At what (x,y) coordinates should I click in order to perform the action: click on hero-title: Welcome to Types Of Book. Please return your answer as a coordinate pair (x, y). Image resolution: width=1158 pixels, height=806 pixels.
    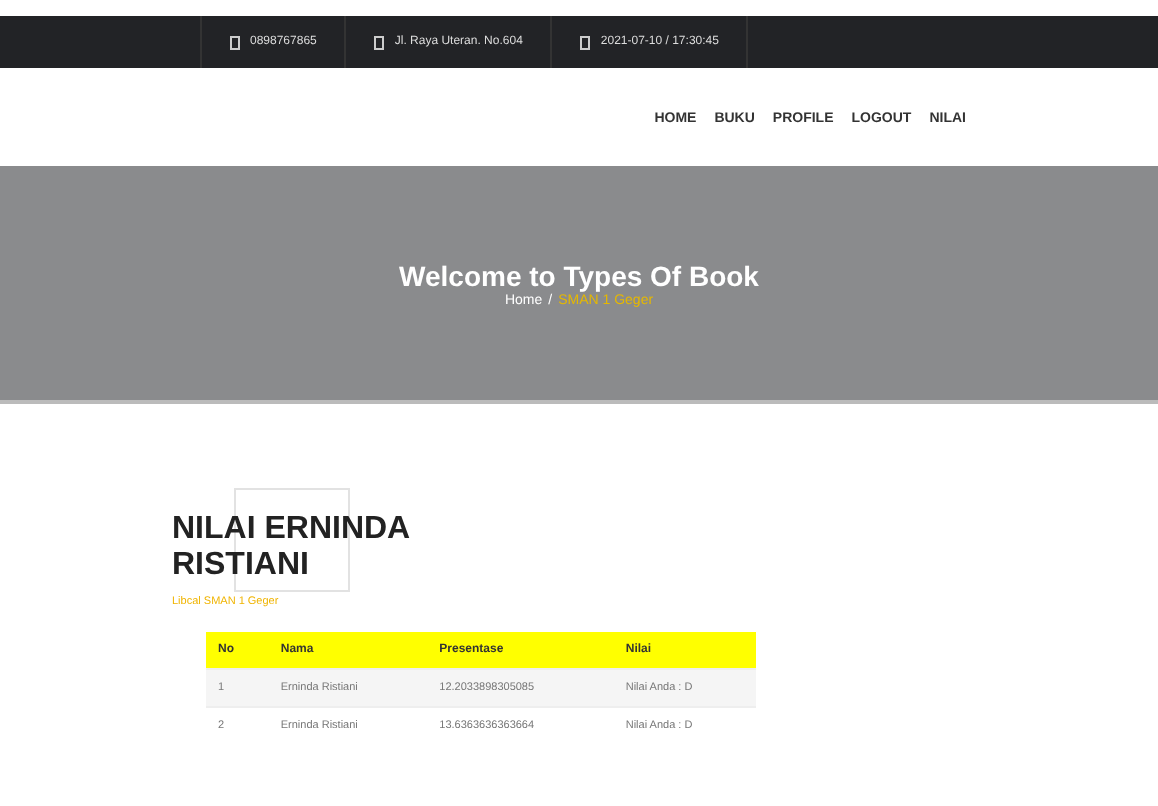
    Looking at the image, I should click on (579, 275).